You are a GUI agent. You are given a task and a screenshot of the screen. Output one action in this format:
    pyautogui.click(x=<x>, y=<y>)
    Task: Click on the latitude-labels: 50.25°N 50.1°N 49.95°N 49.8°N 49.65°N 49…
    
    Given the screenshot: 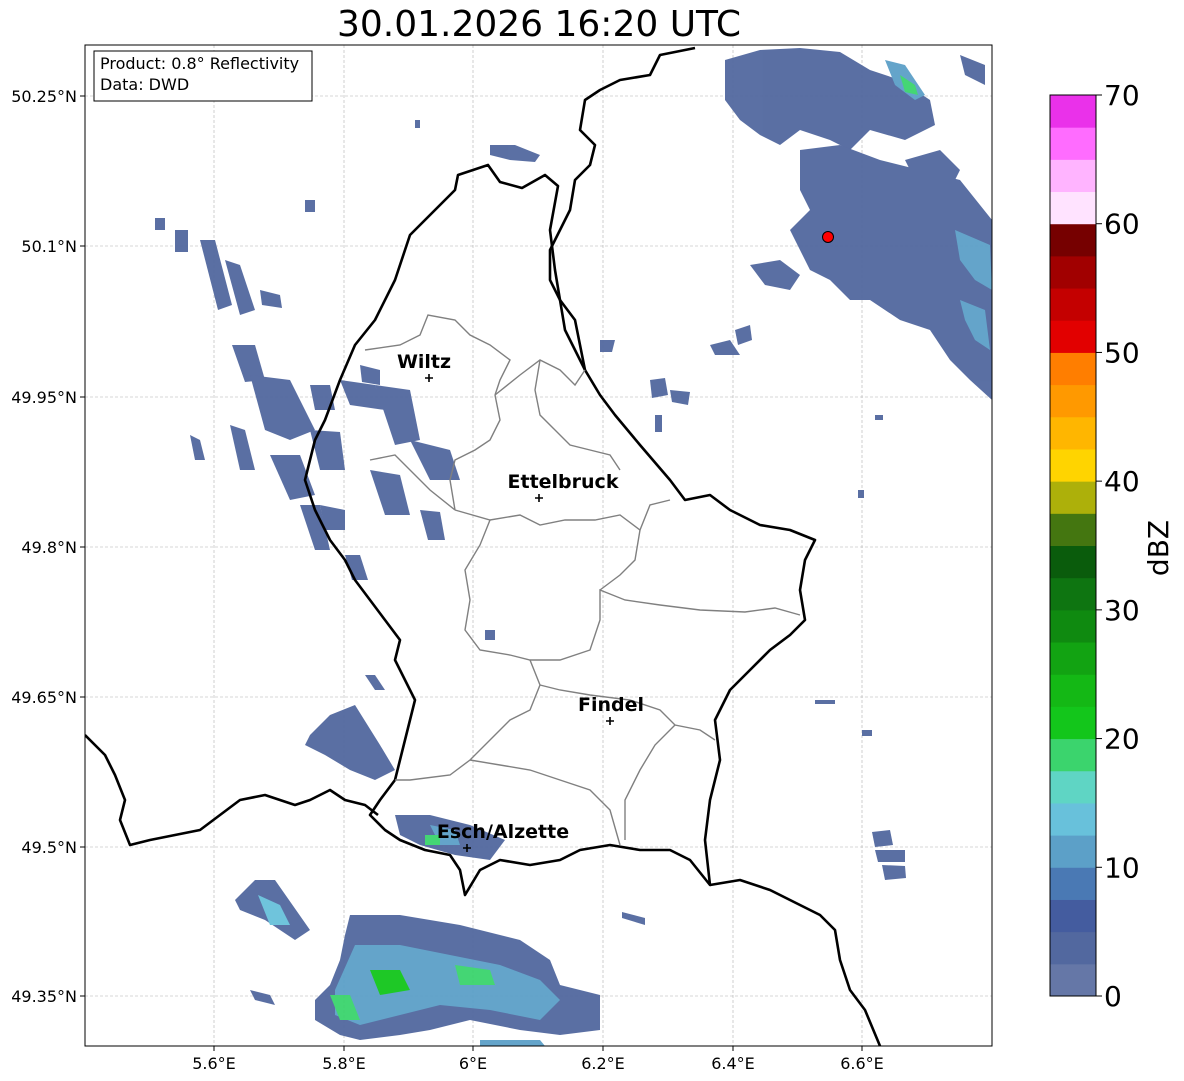 What is the action you would take?
    pyautogui.click(x=44, y=546)
    